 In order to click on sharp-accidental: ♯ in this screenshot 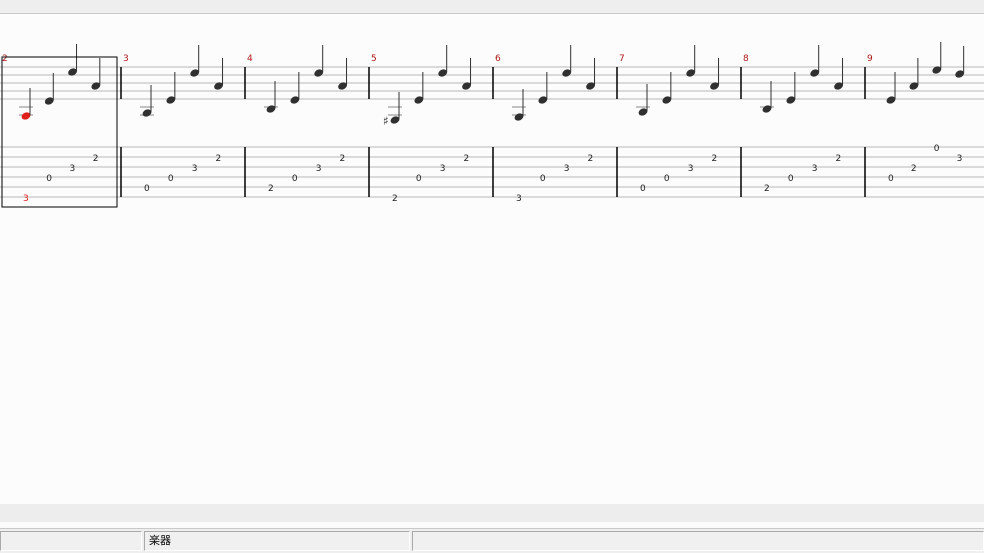, I will do `click(386, 121)`.